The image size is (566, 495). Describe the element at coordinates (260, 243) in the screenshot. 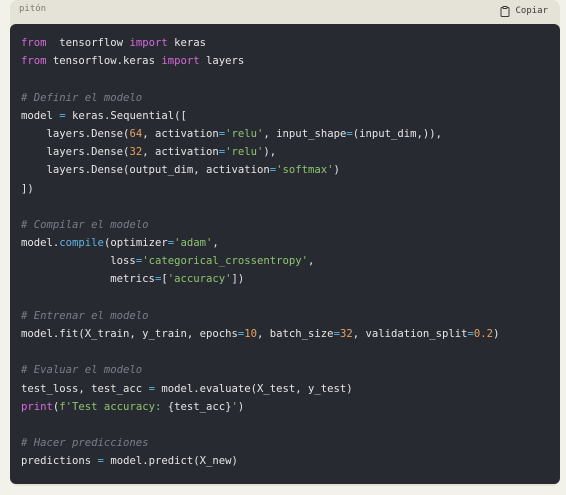

I see `code-line: model.compile(optimizer='adam',` at that location.